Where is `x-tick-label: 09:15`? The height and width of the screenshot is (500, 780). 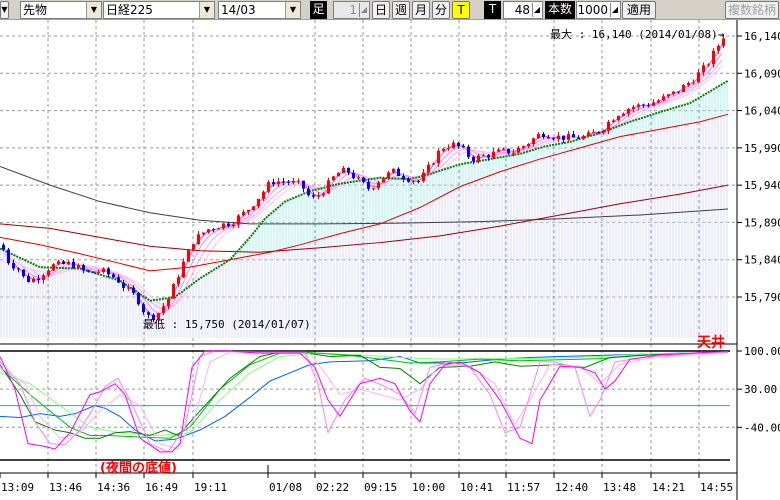 x-tick-label: 09:15 is located at coordinates (380, 487).